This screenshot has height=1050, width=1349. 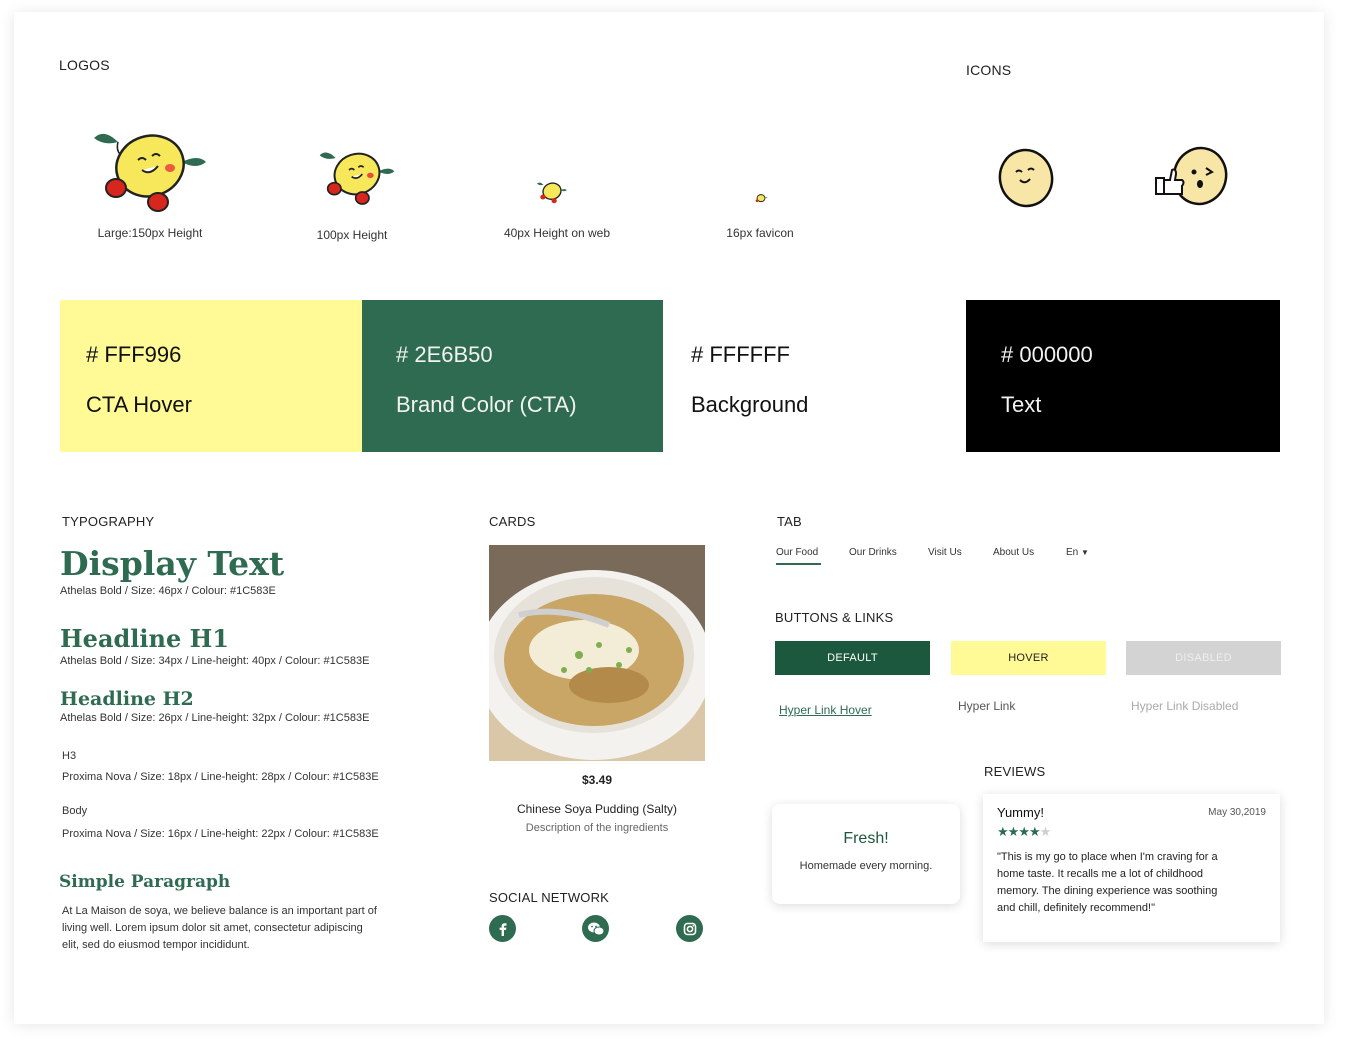 I want to click on review-title: Yummy!, so click(x=1020, y=812).